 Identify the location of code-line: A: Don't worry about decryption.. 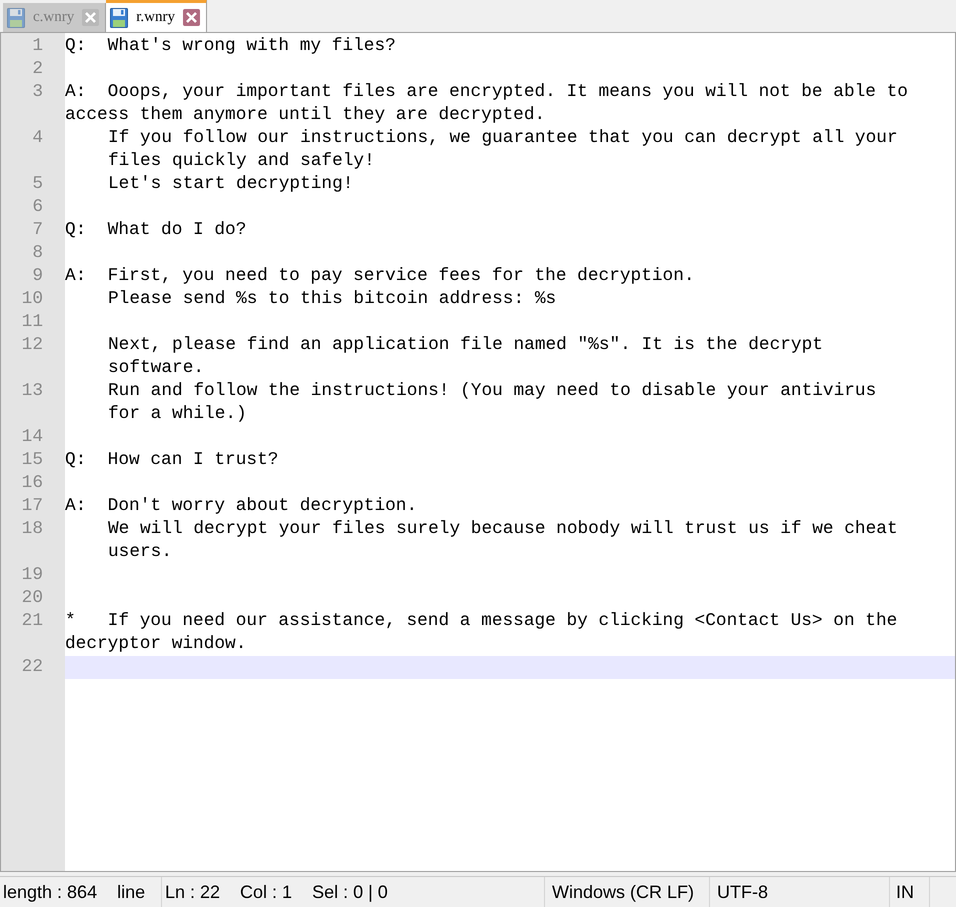
(241, 506).